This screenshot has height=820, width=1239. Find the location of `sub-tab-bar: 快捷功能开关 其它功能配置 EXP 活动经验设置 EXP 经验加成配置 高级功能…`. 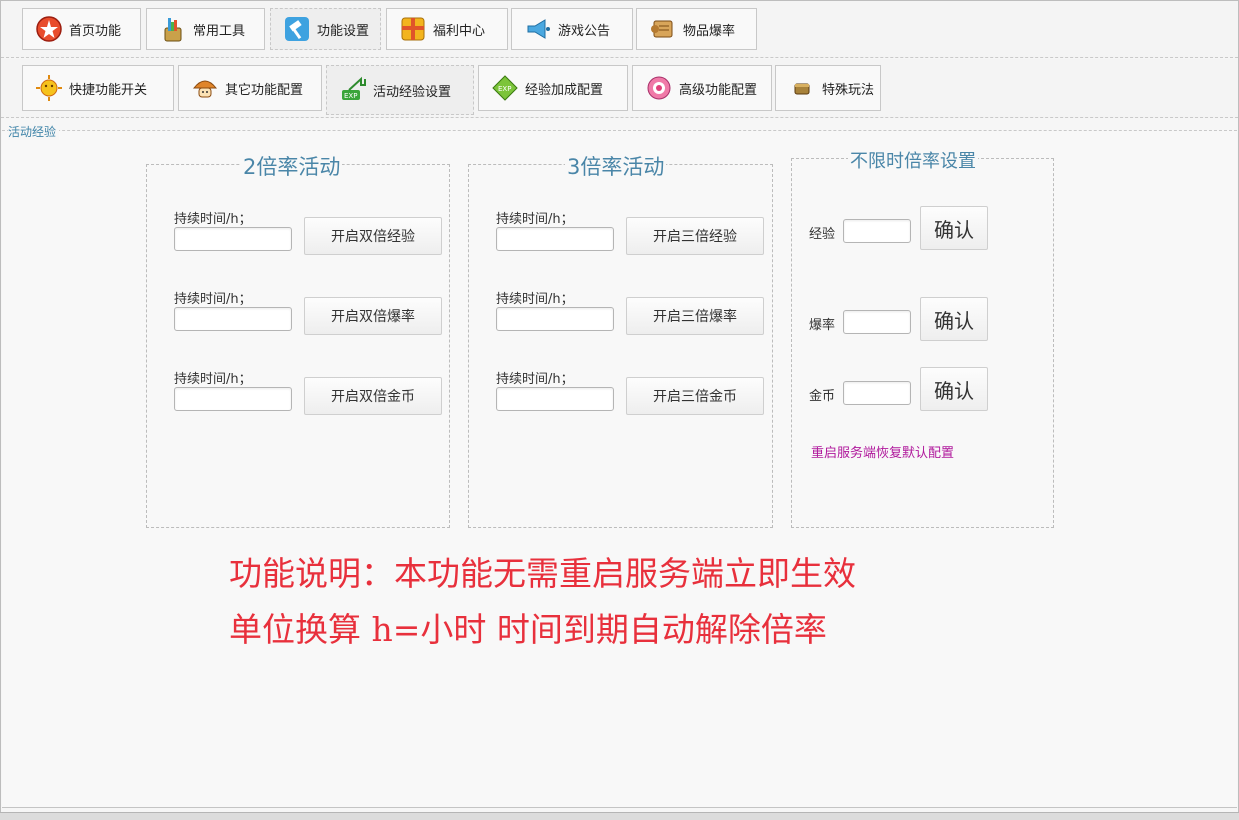

sub-tab-bar: 快捷功能开关 其它功能配置 EXP 活动经验设置 EXP 经验加成配置 高级功能… is located at coordinates (619, 88).